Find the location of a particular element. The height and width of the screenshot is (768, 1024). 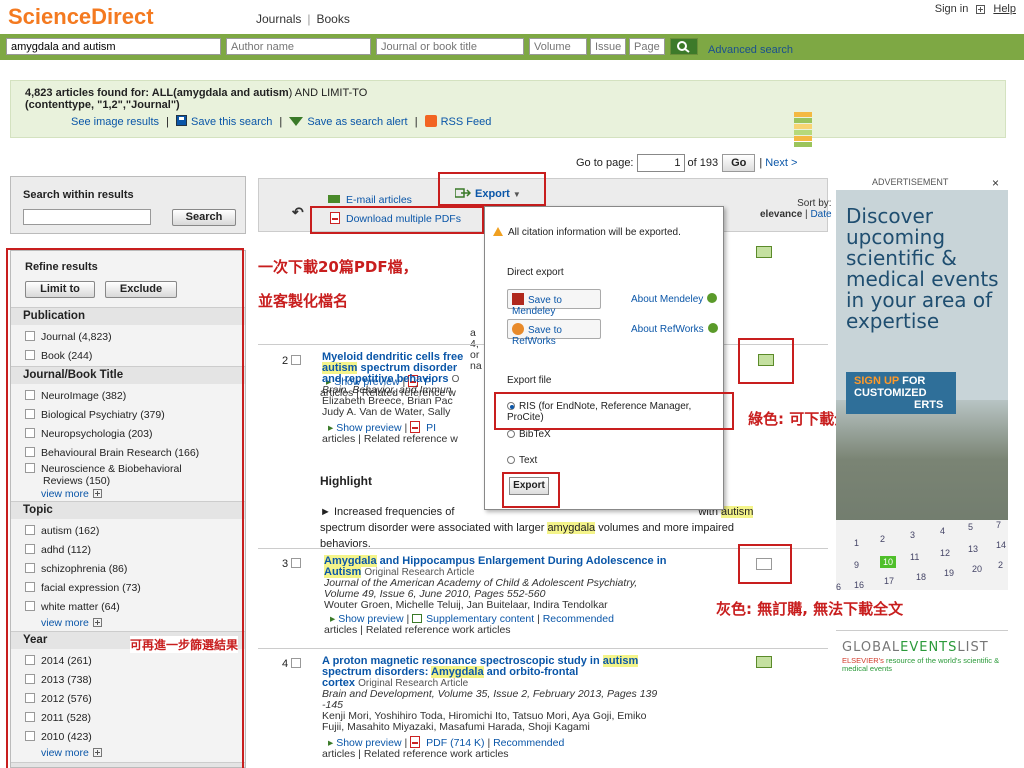

save-to-mendeley-button: Save to Mendeley is located at coordinates (554, 303).